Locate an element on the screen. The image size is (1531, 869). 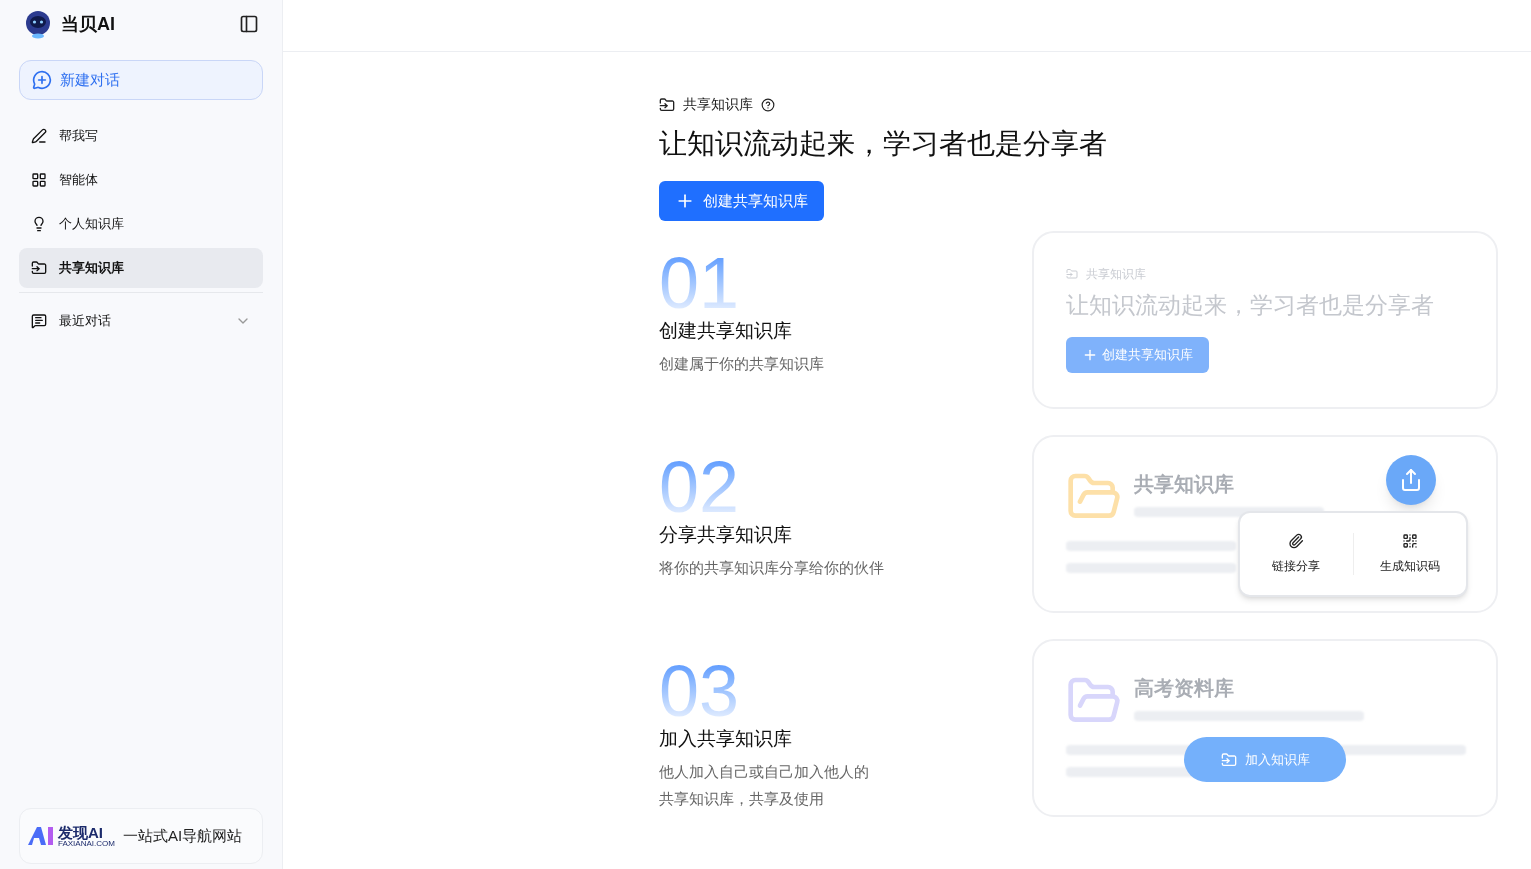
chat-plus-icon is located at coordinates (42, 80).